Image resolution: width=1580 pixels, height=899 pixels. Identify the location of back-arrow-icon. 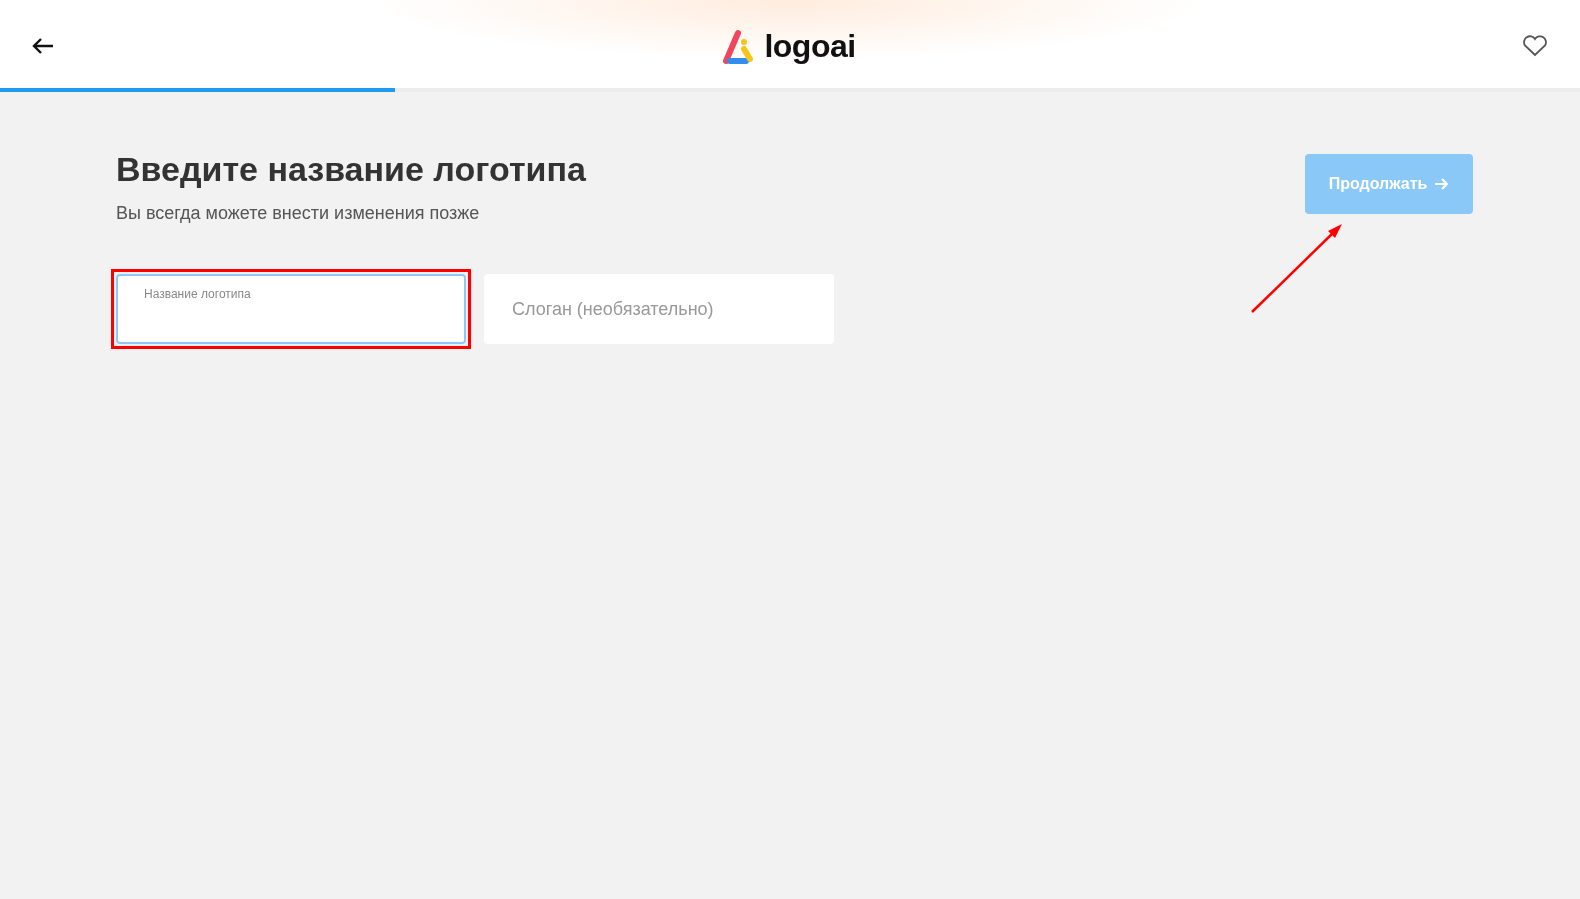
(43, 46).